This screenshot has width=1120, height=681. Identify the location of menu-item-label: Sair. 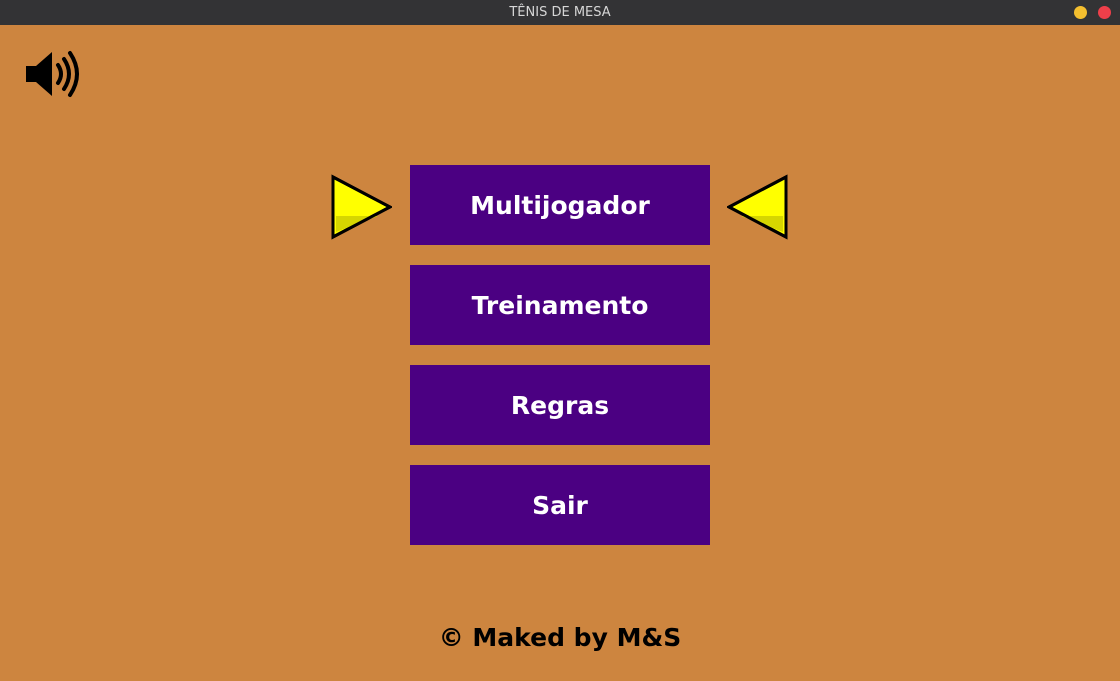
(560, 505).